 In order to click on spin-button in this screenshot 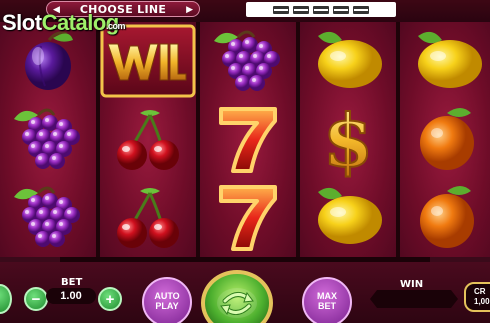, I will do `click(237, 296)`.